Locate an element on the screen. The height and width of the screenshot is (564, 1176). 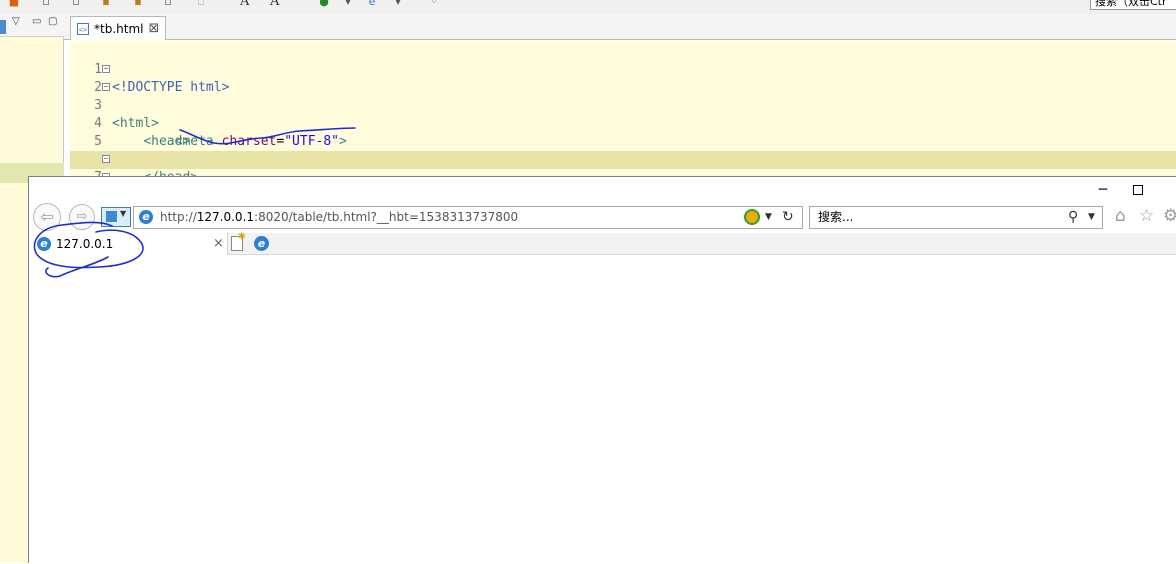
code-line: 4 <meta charset="UTF-8"> is located at coordinates (623, 123).